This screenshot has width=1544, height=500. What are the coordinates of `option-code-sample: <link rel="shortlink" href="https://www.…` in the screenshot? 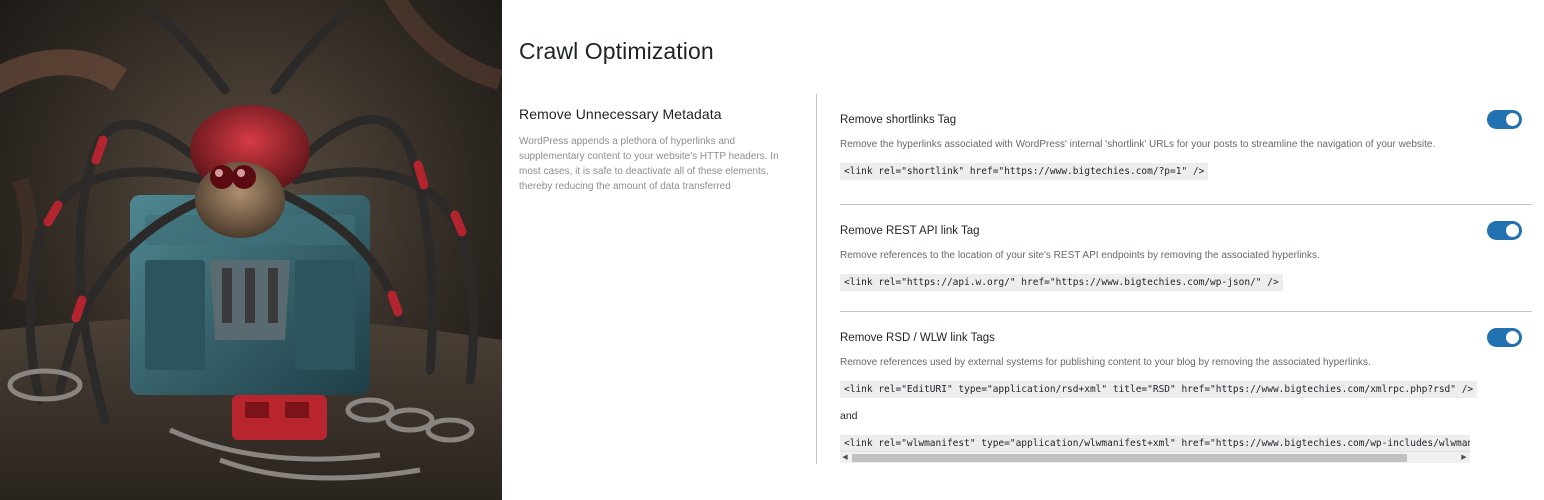 It's located at (1024, 171).